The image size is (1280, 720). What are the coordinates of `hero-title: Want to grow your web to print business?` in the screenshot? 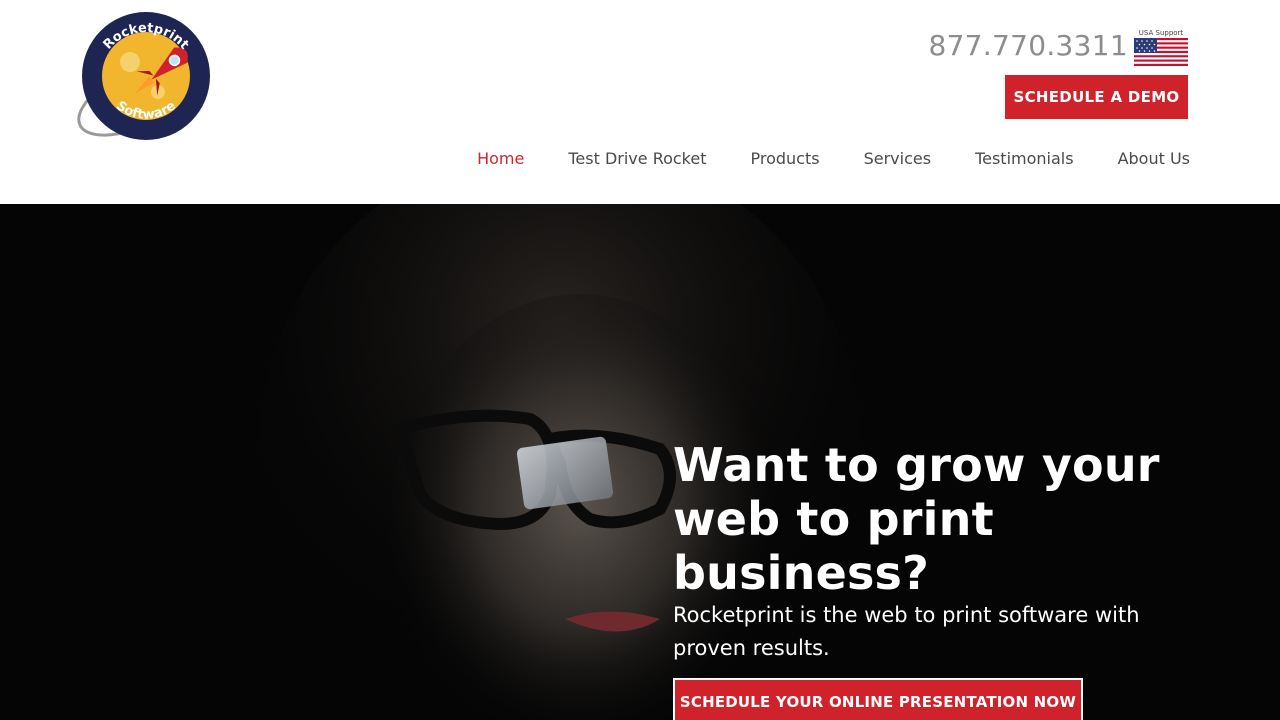 It's located at (916, 519).